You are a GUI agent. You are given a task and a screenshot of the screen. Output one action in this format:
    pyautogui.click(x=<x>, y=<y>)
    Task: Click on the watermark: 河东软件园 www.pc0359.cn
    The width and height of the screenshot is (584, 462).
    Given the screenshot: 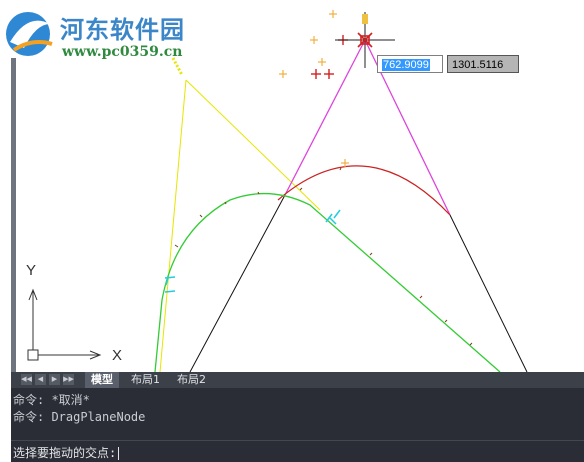 What is the action you would take?
    pyautogui.click(x=107, y=34)
    